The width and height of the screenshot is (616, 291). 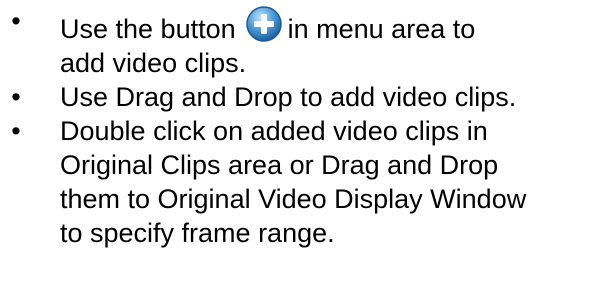 I want to click on bullet-3-line-3: them to Original Video Display Window, so click(x=293, y=199).